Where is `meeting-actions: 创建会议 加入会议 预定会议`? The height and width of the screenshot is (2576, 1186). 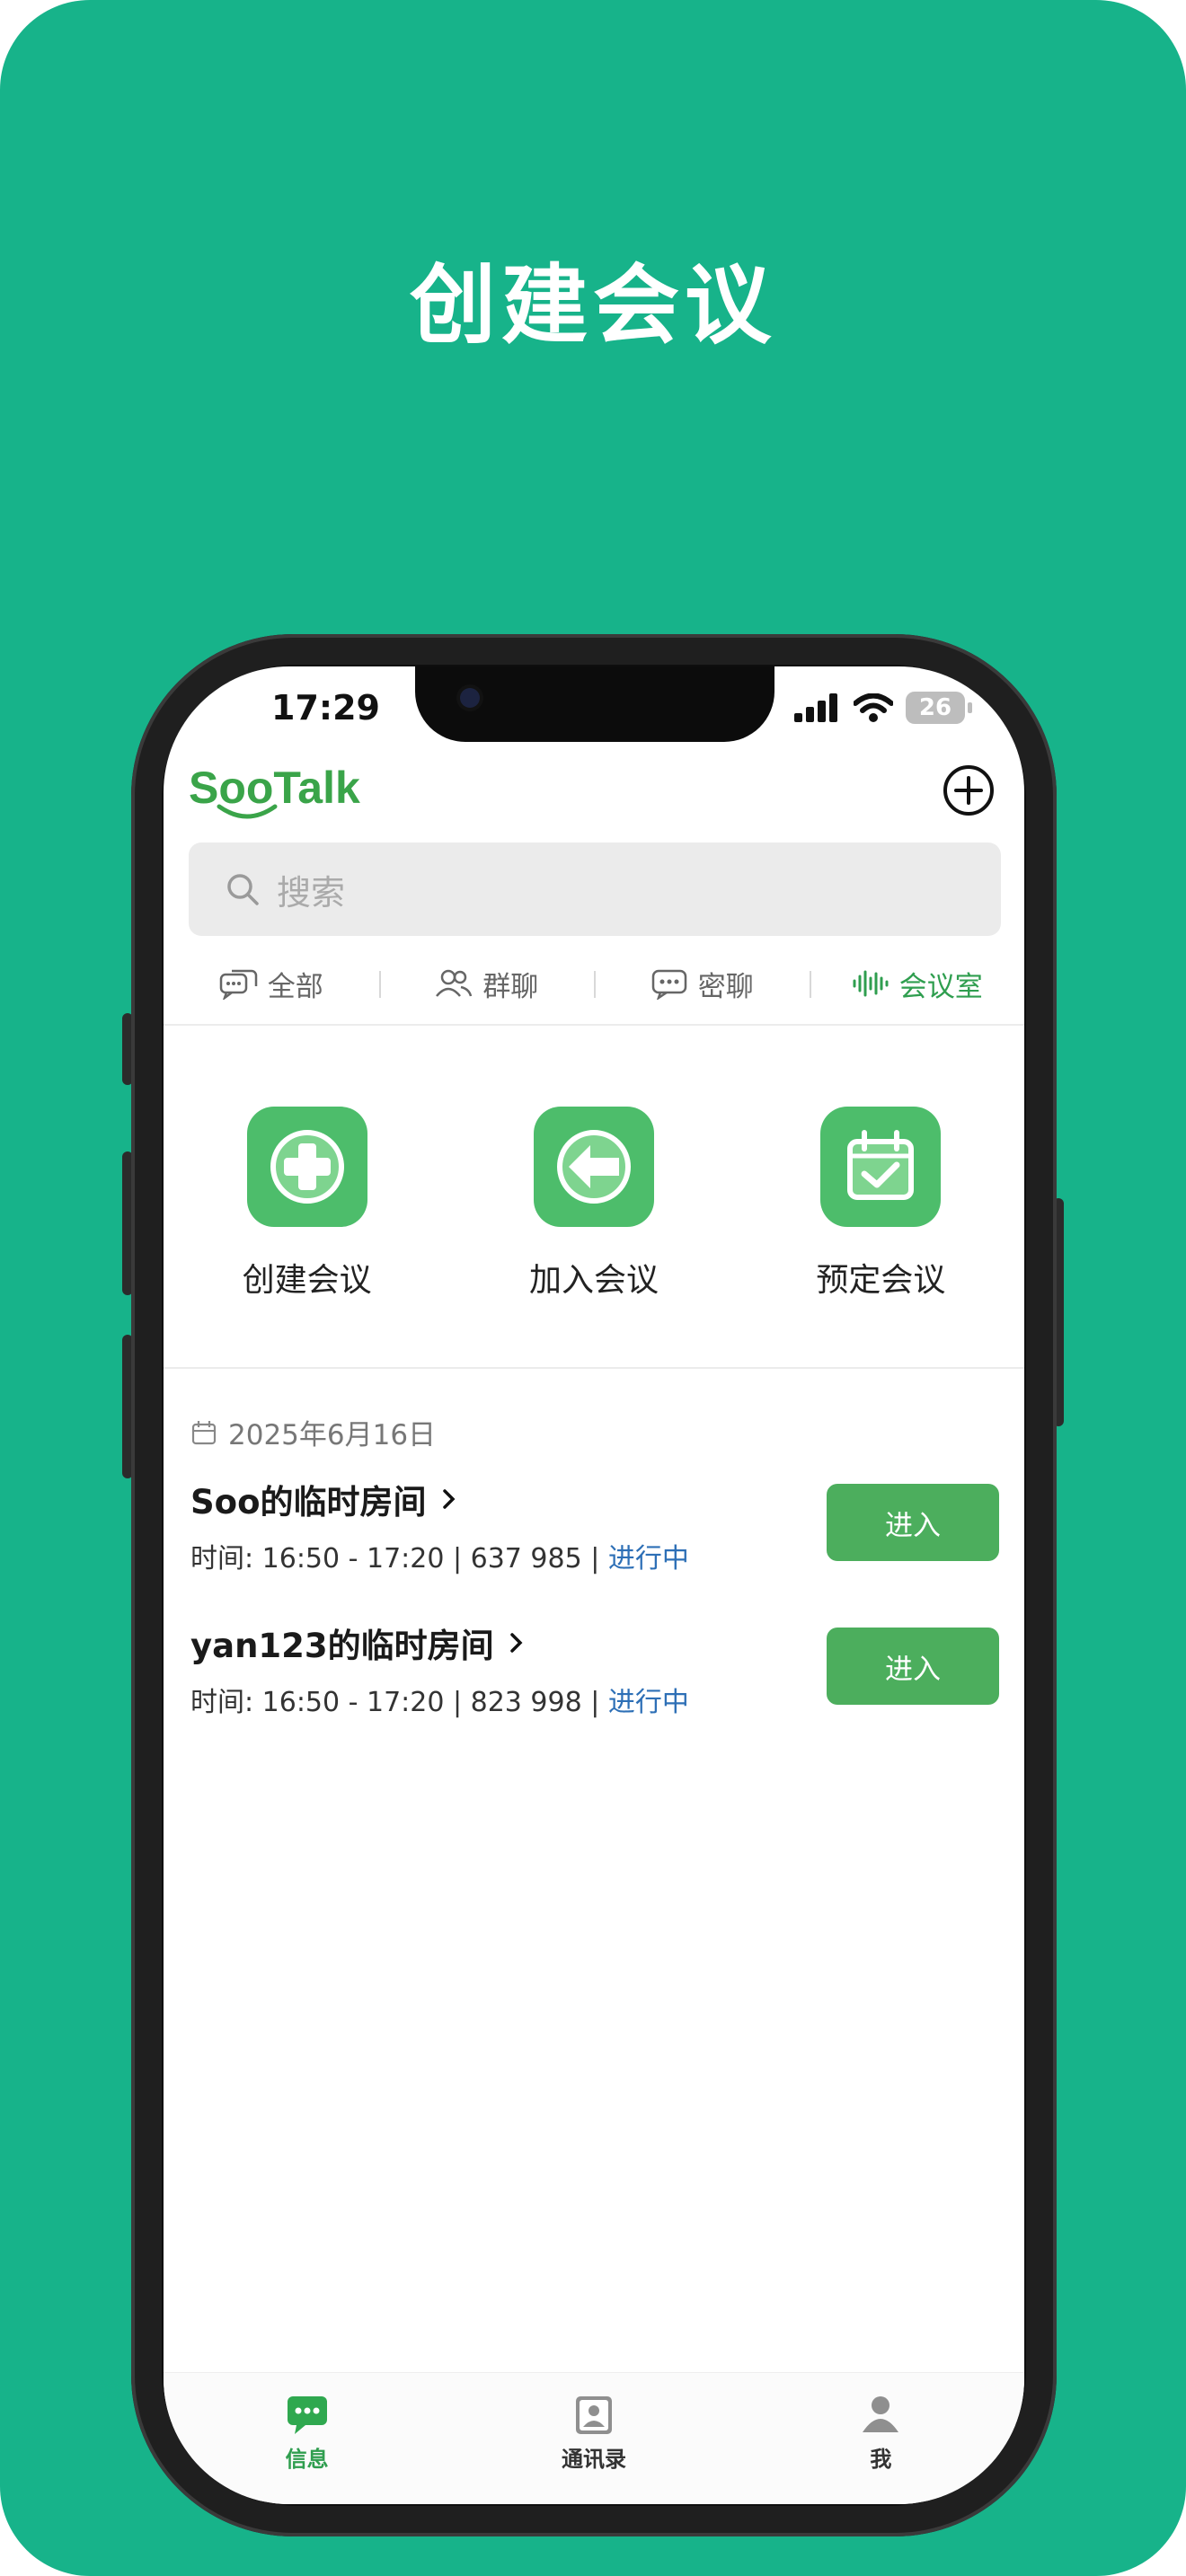
meeting-actions: 创建会议 加入会议 预定会议 is located at coordinates (594, 1214).